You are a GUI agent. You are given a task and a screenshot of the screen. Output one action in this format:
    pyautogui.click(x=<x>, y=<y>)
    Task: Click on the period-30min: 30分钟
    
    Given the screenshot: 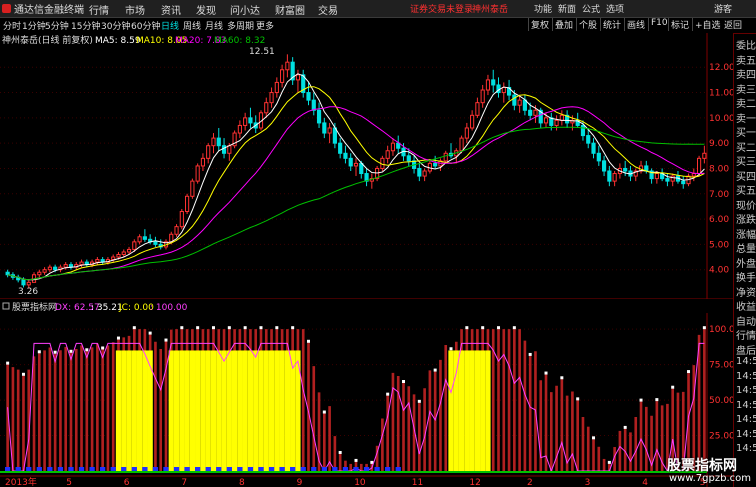 What is the action you would take?
    pyautogui.click(x=115, y=25)
    